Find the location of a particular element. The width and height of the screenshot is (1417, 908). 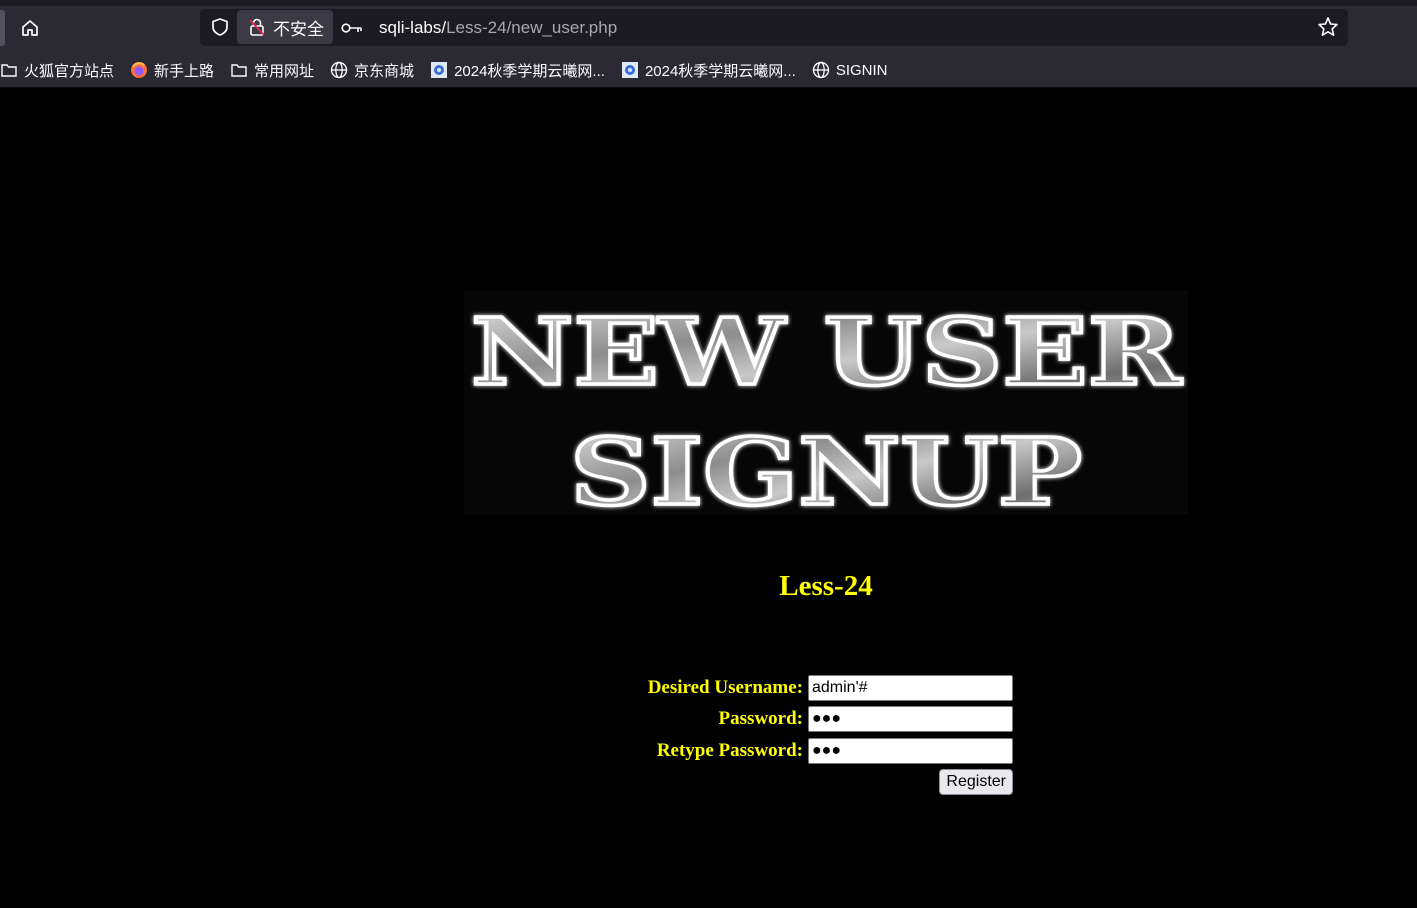

star-icon is located at coordinates (1328, 26).